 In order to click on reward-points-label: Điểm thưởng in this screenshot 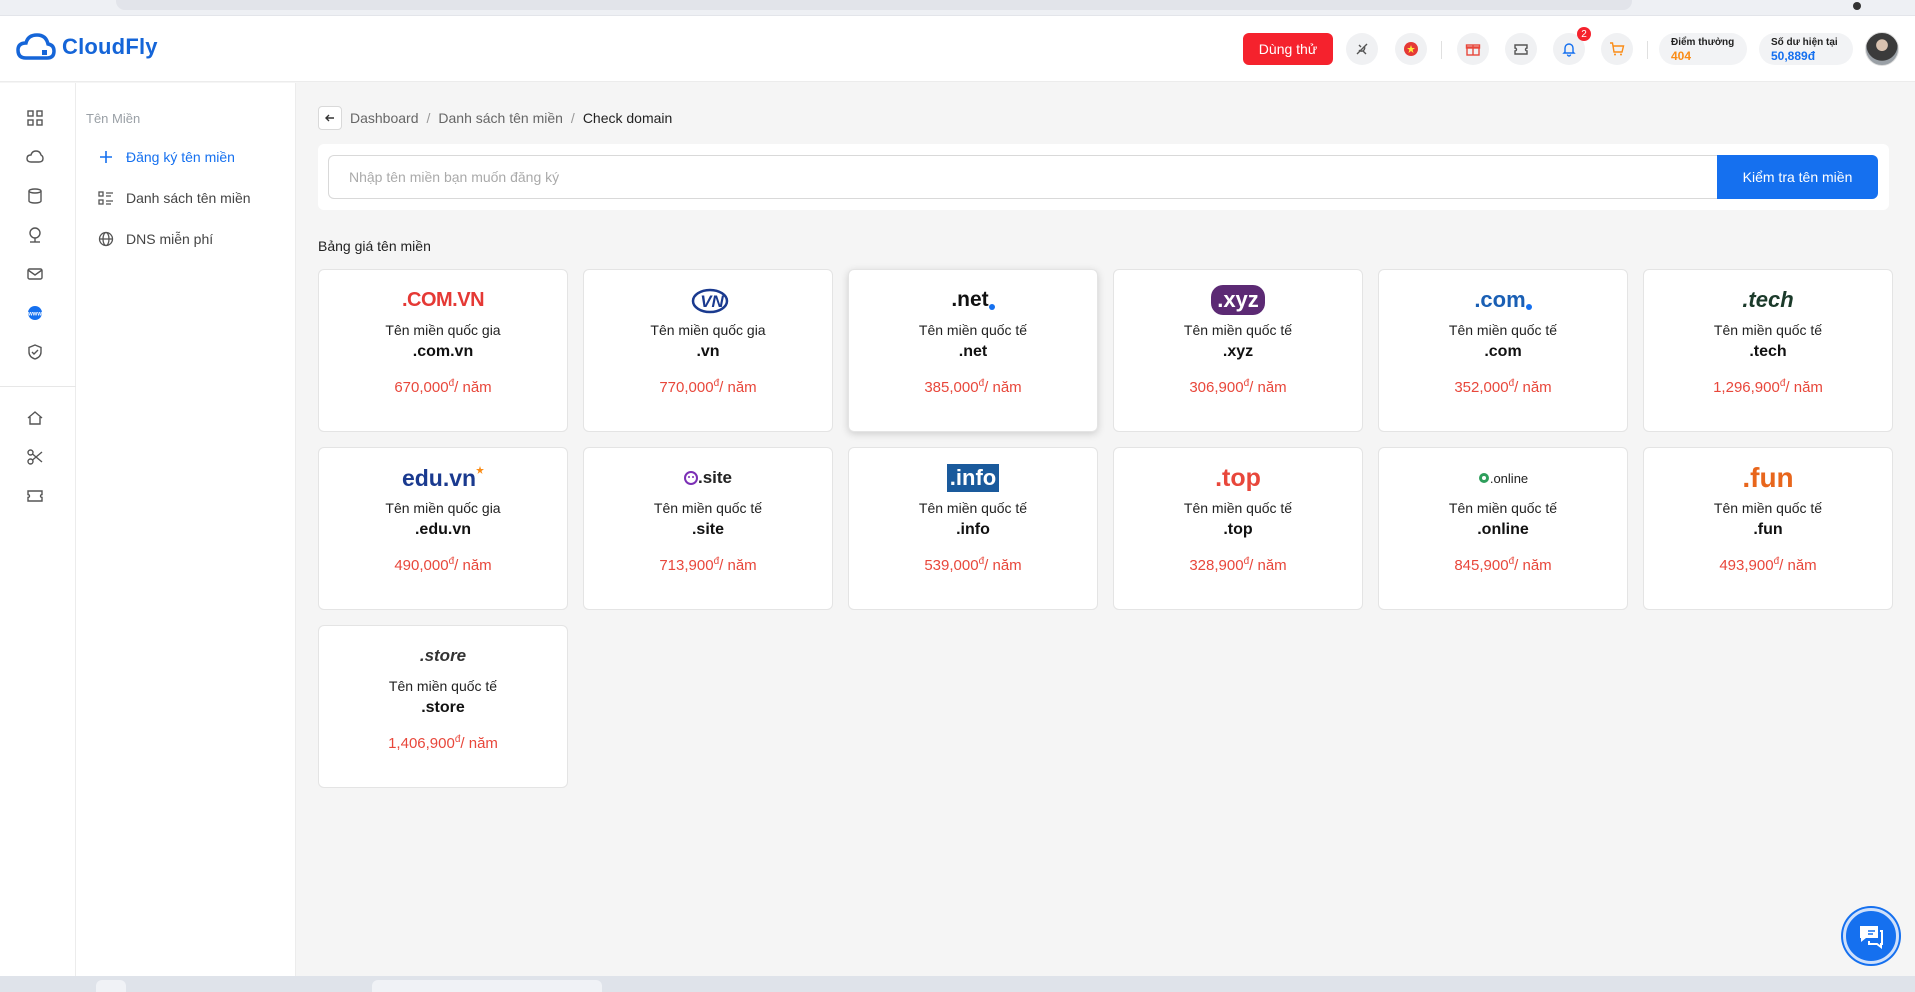, I will do `click(1703, 42)`.